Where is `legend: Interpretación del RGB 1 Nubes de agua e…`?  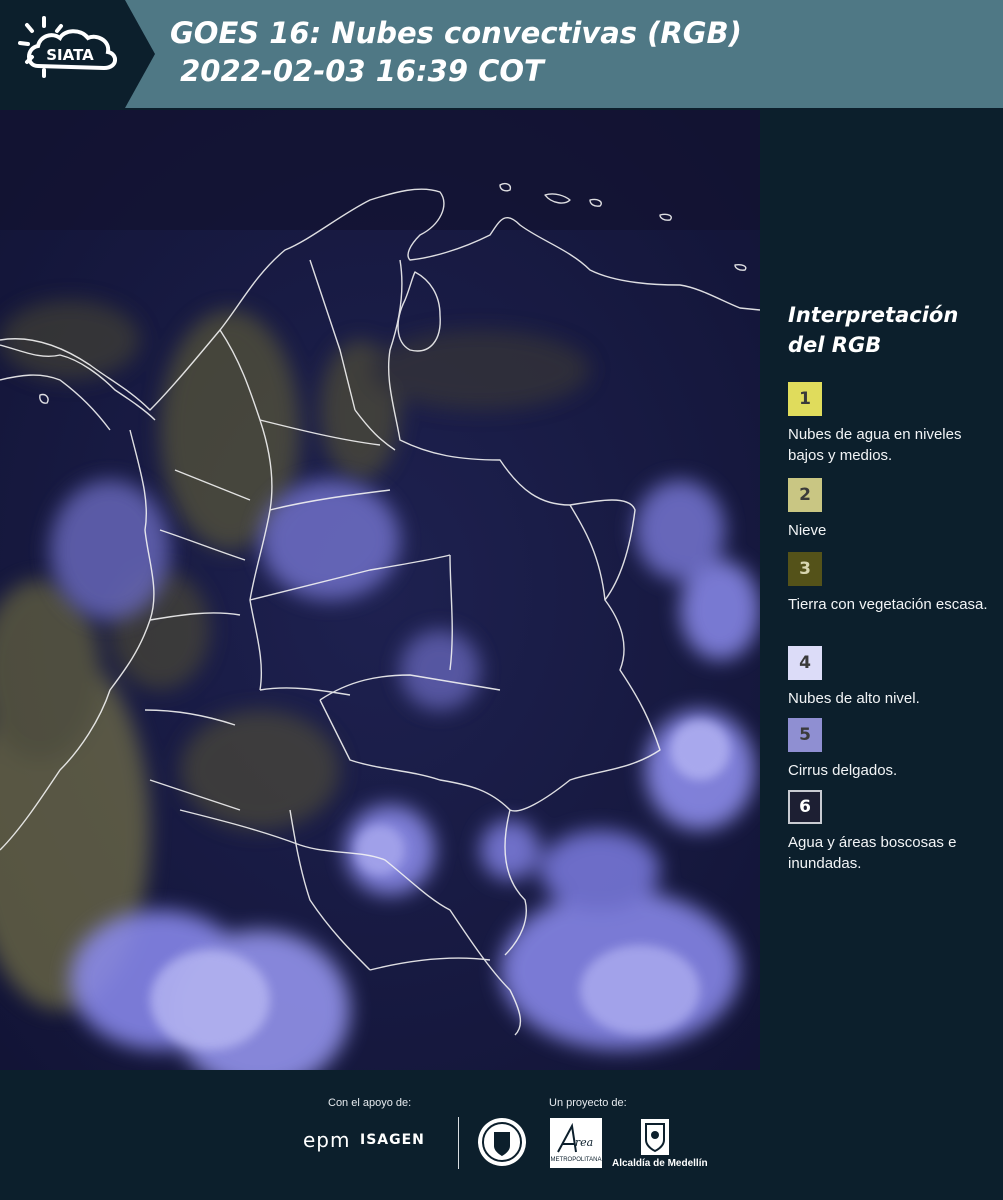
legend: Interpretación del RGB 1 Nubes de agua e… is located at coordinates (882, 586).